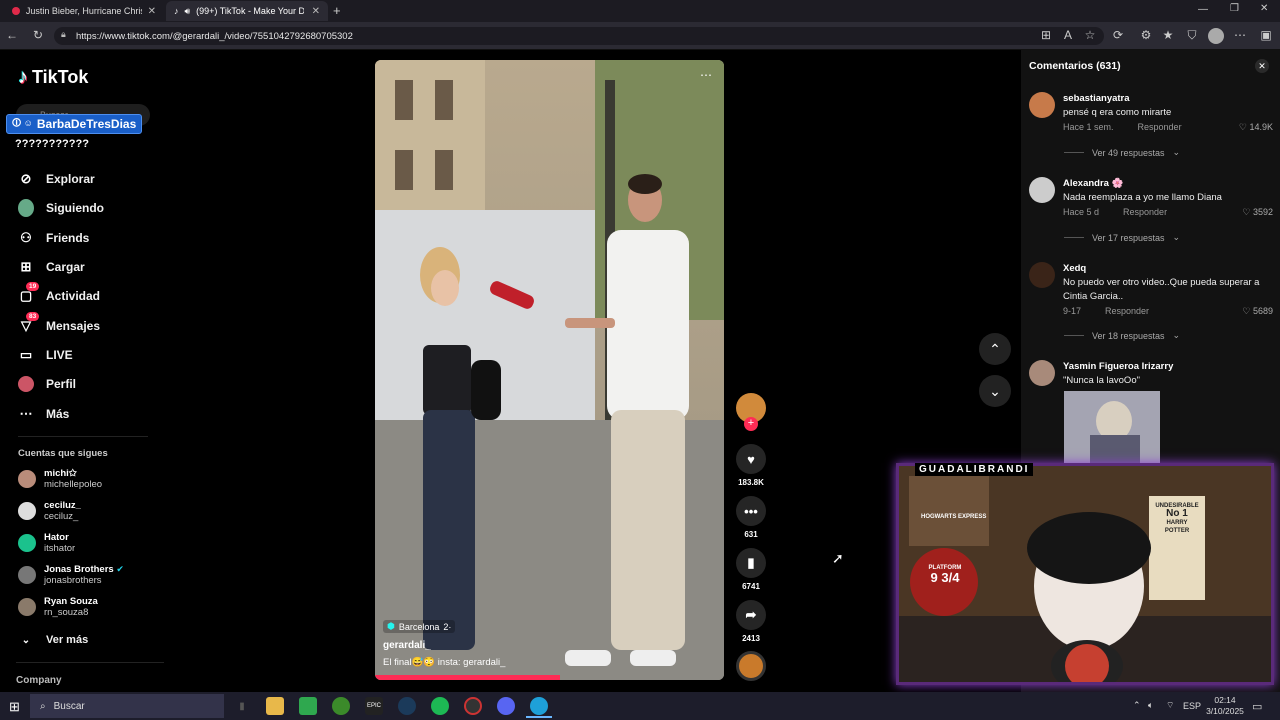 The height and width of the screenshot is (720, 1280). What do you see at coordinates (706, 75) in the screenshot?
I see `video-menu-icon: ⋯` at bounding box center [706, 75].